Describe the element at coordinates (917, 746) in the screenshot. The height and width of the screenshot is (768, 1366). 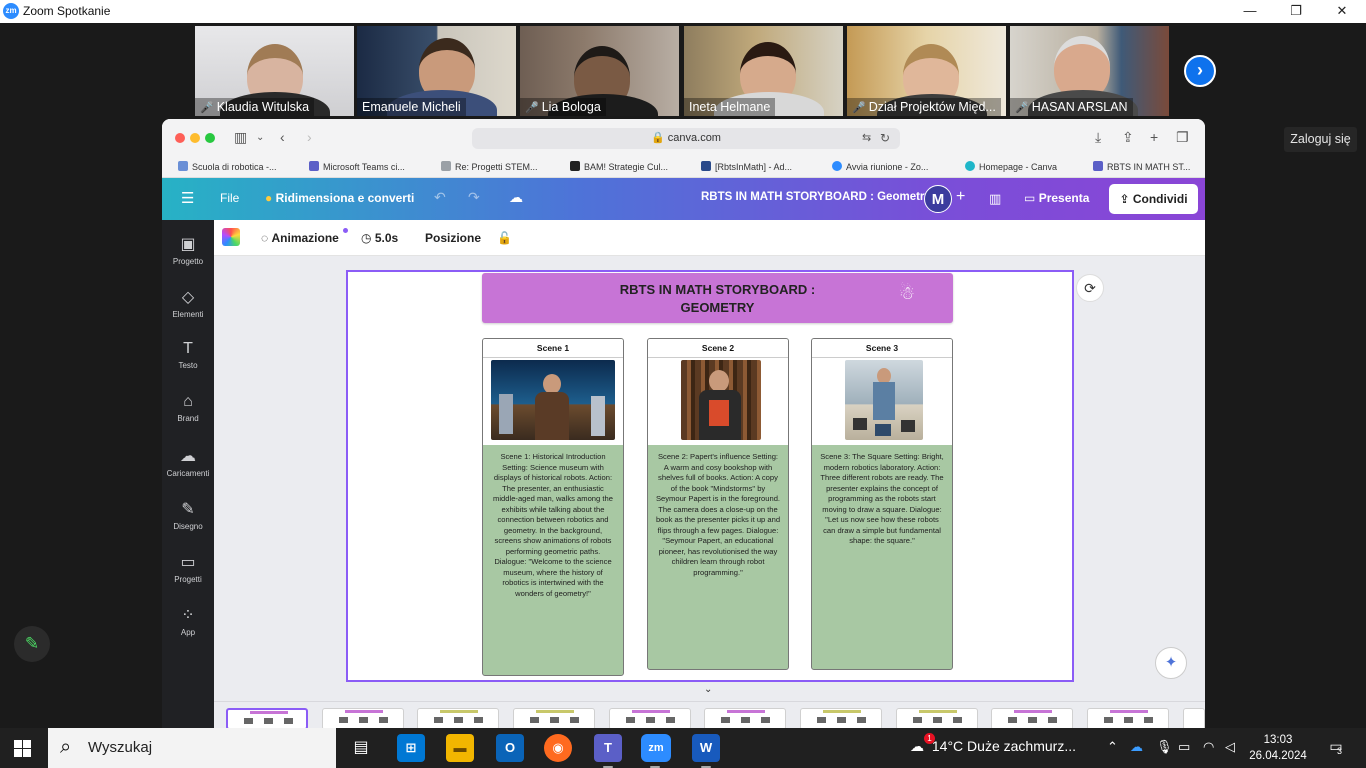
I see `cloud-icon: ☁` at that location.